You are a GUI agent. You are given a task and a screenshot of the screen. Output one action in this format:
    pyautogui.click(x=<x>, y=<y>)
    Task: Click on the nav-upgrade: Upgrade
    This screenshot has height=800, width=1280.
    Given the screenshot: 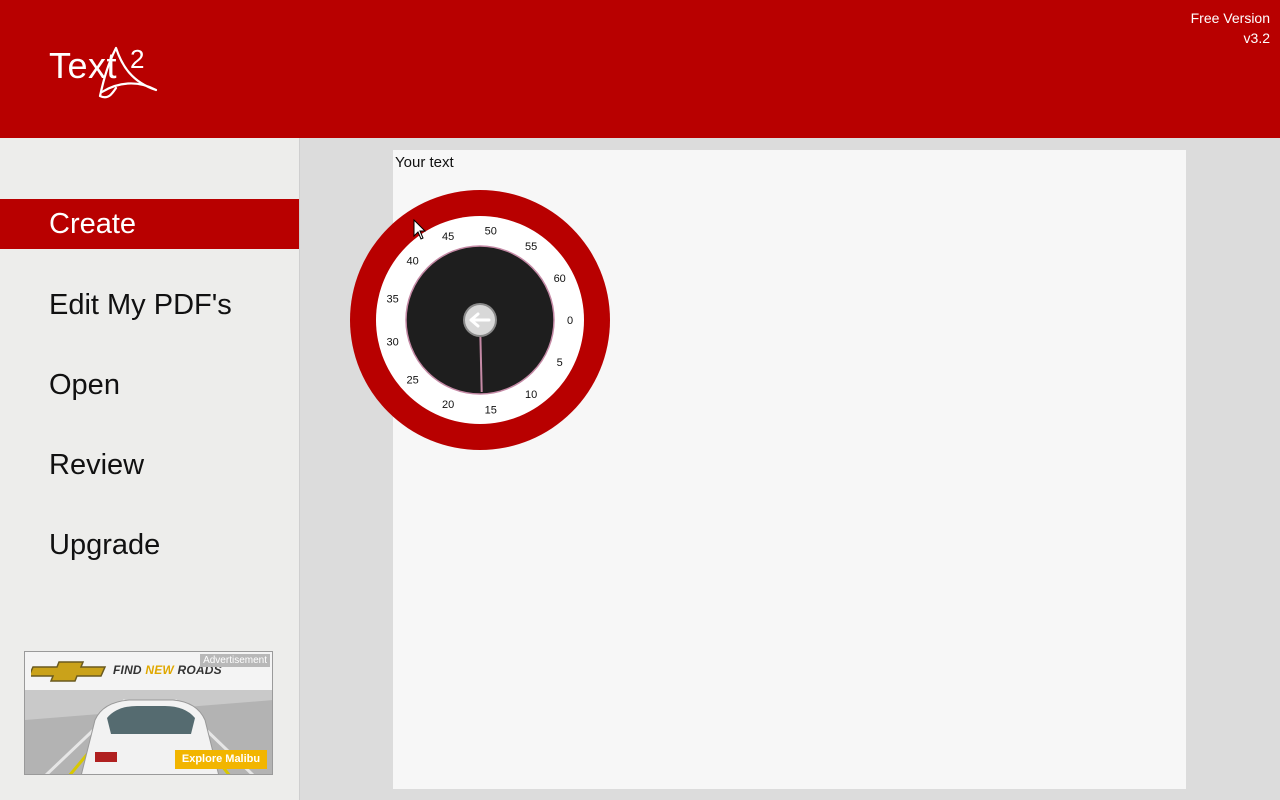 What is the action you would take?
    pyautogui.click(x=149, y=545)
    